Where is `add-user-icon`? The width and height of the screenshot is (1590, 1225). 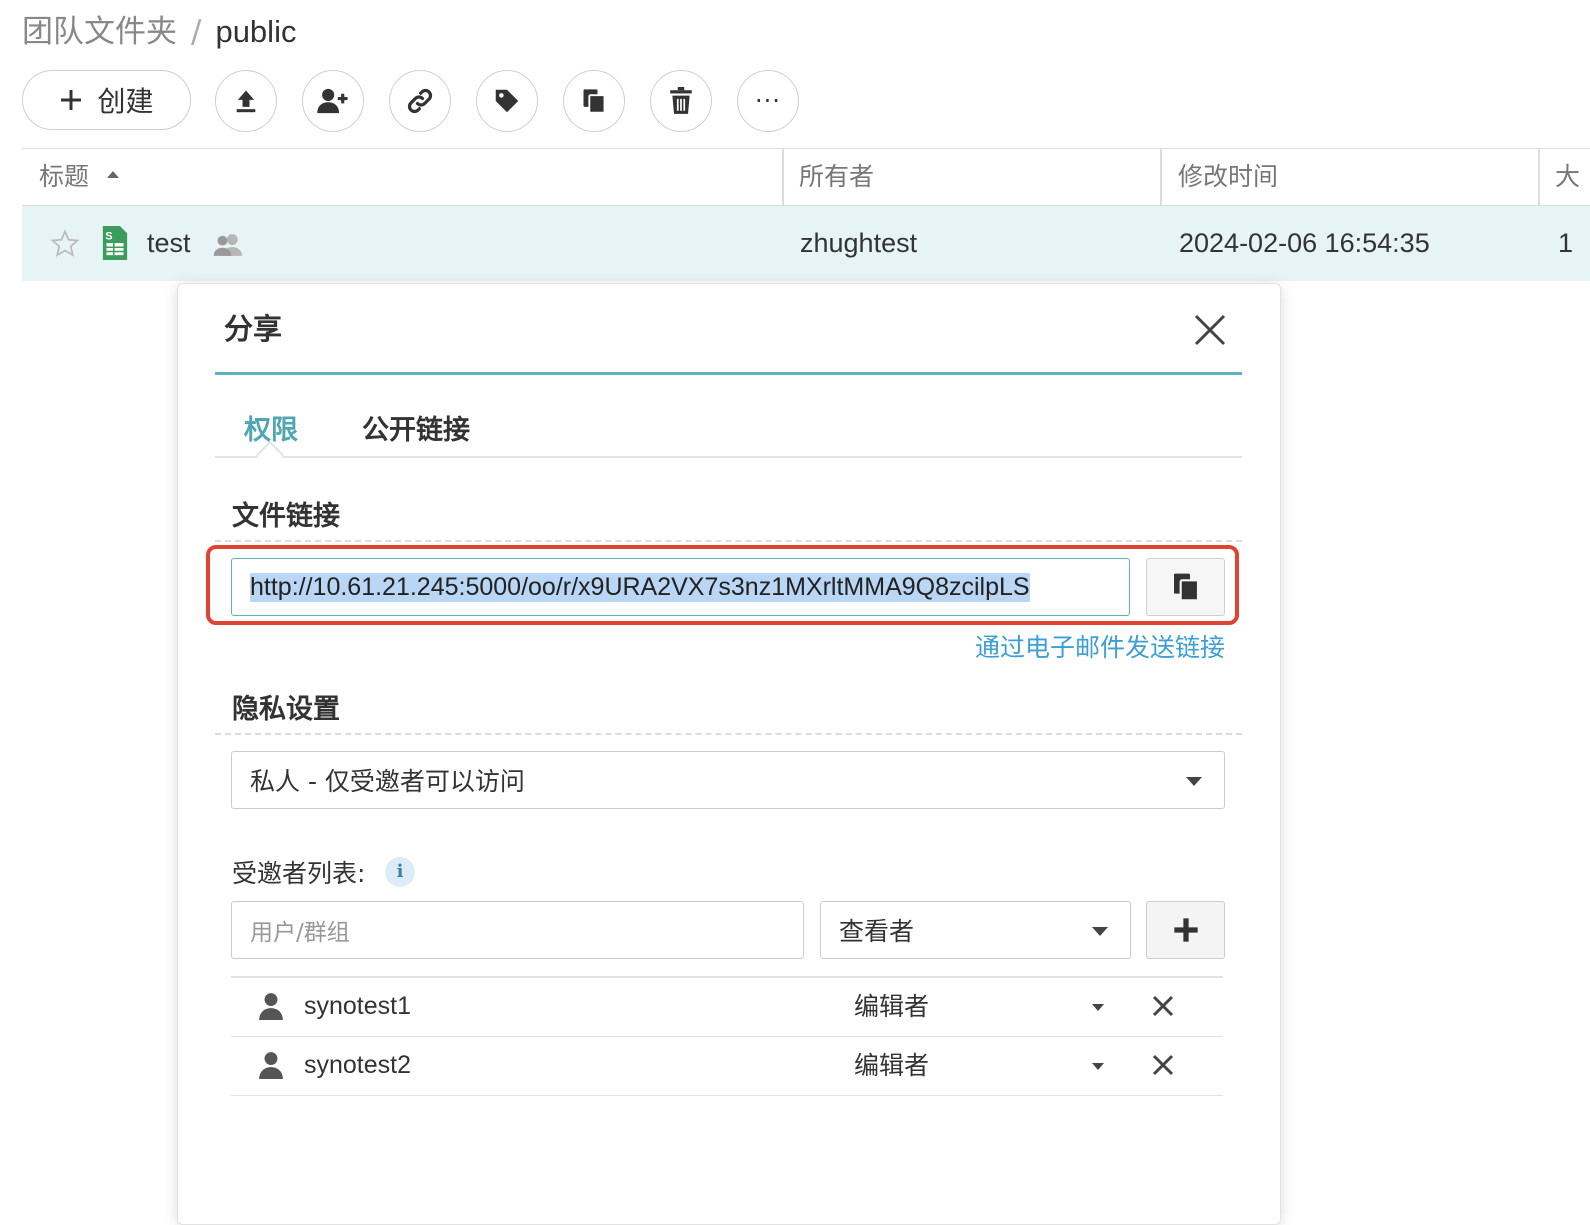 add-user-icon is located at coordinates (332, 101).